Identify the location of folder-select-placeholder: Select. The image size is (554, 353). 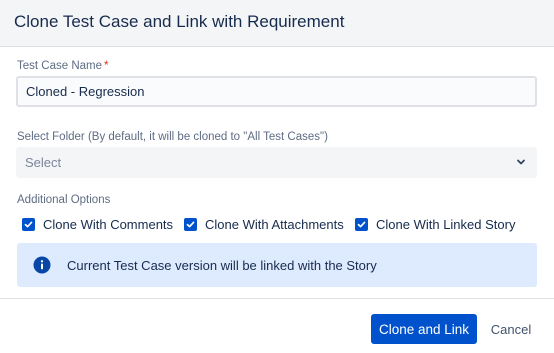
(43, 162).